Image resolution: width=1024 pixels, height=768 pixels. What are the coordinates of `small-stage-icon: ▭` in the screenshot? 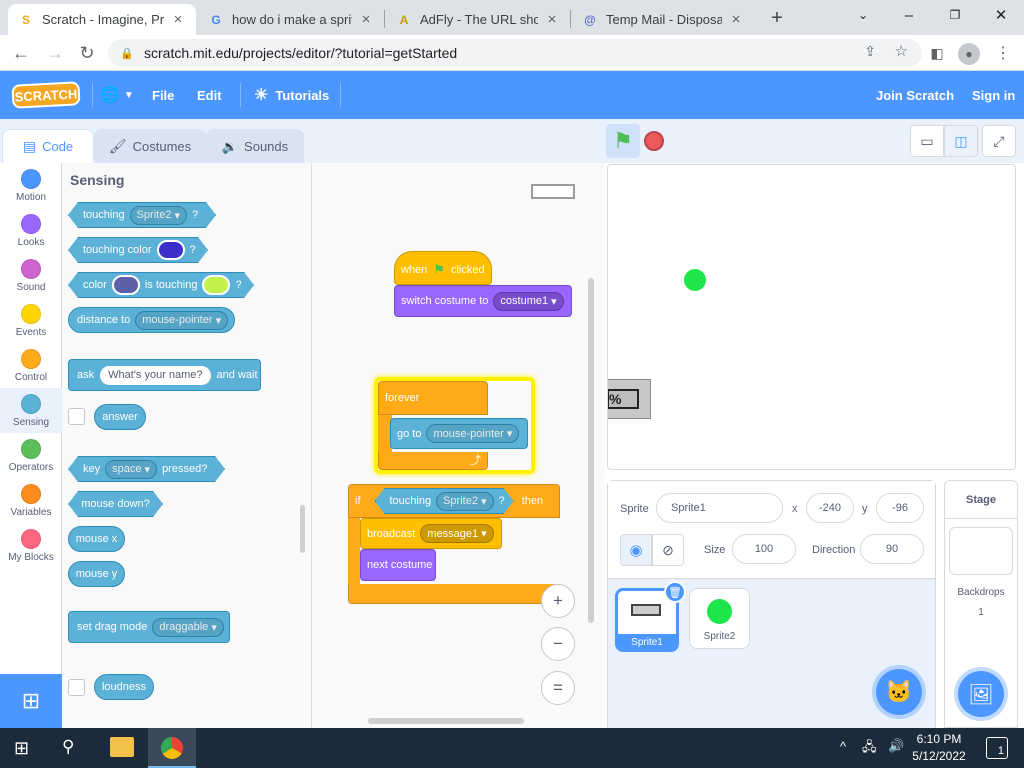 It's located at (927, 141).